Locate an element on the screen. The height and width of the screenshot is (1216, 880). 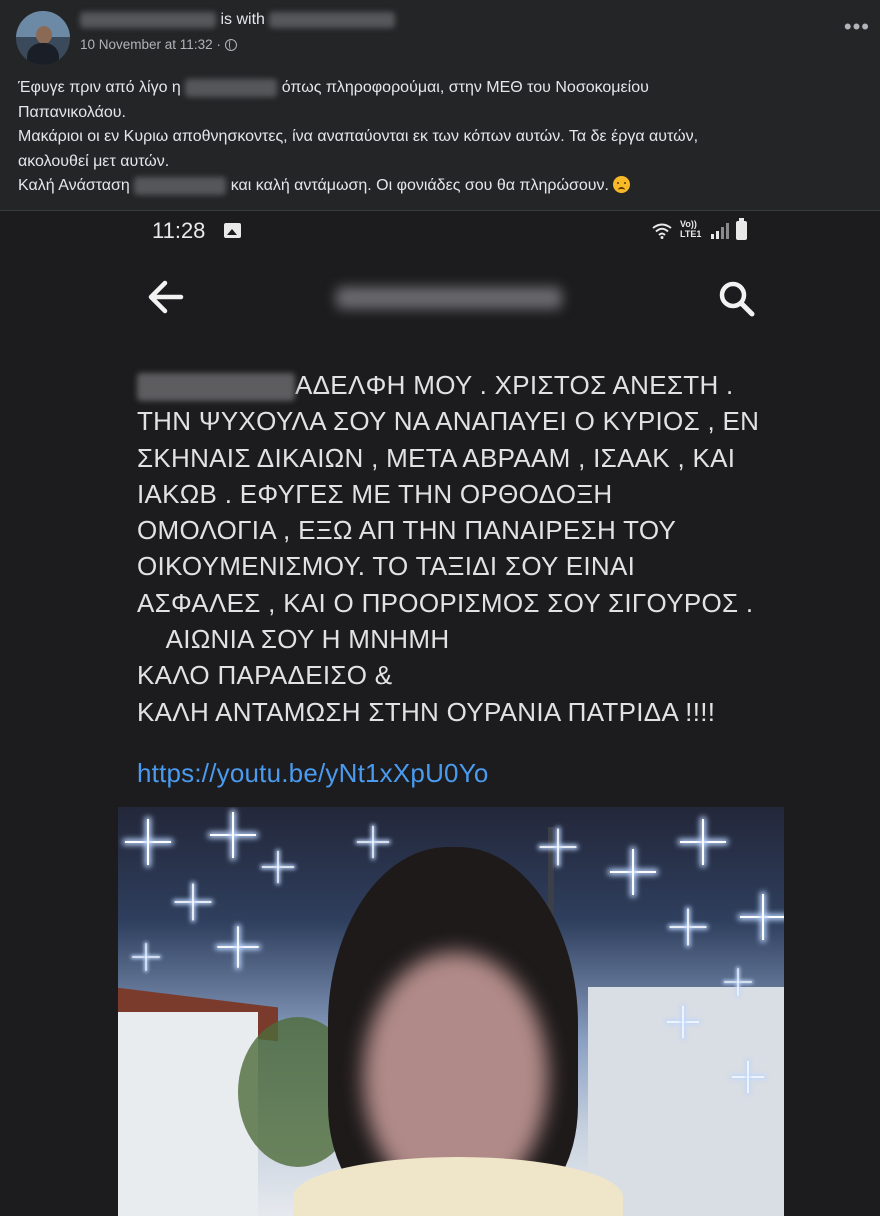
post-text-line: Παπανικολάου. is located at coordinates (72, 112).